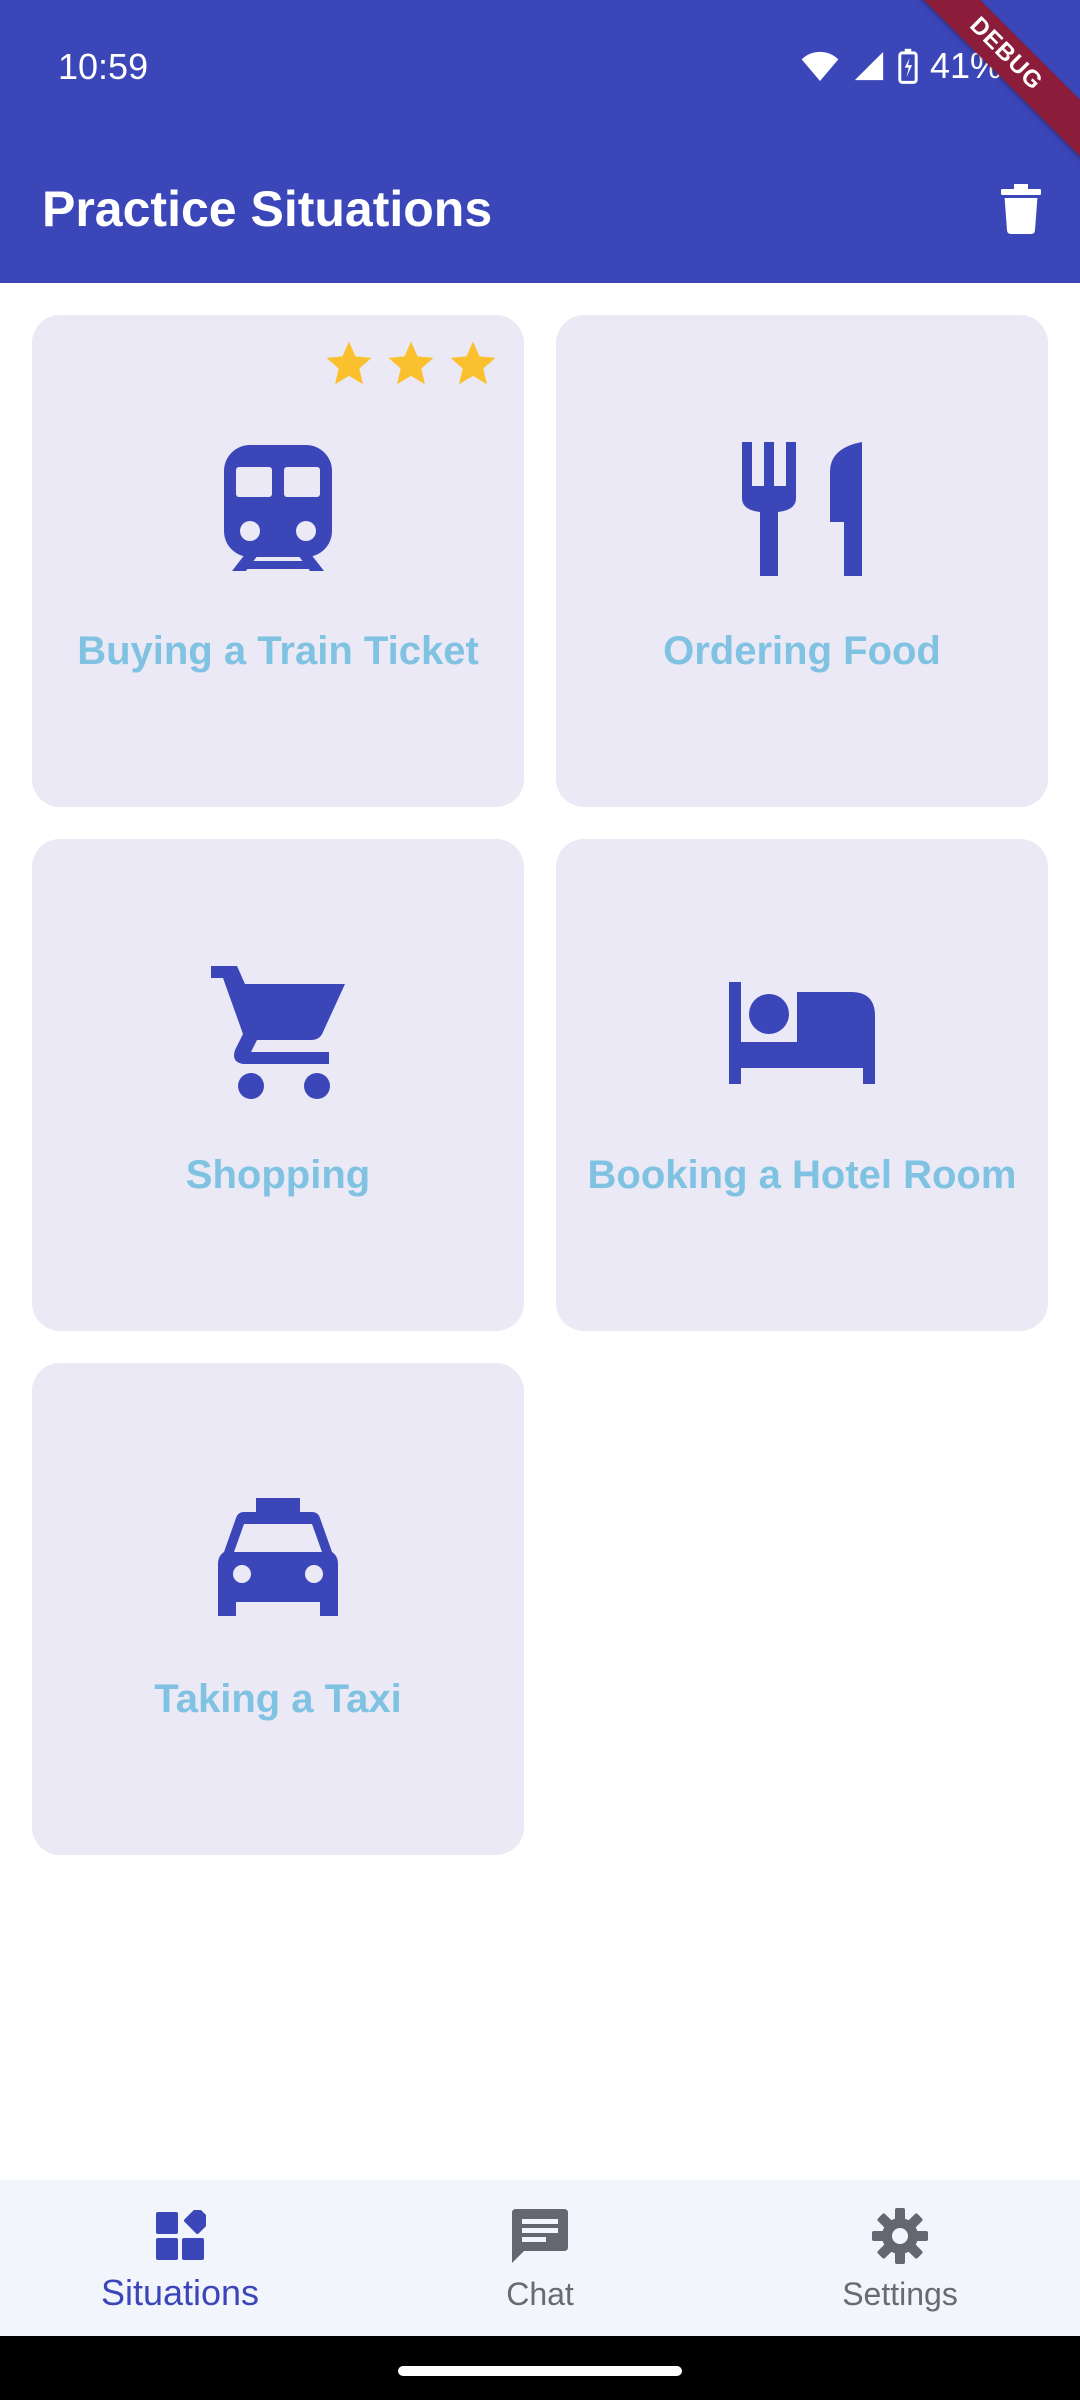 This screenshot has width=1080, height=2400. I want to click on battery-icon, so click(908, 66).